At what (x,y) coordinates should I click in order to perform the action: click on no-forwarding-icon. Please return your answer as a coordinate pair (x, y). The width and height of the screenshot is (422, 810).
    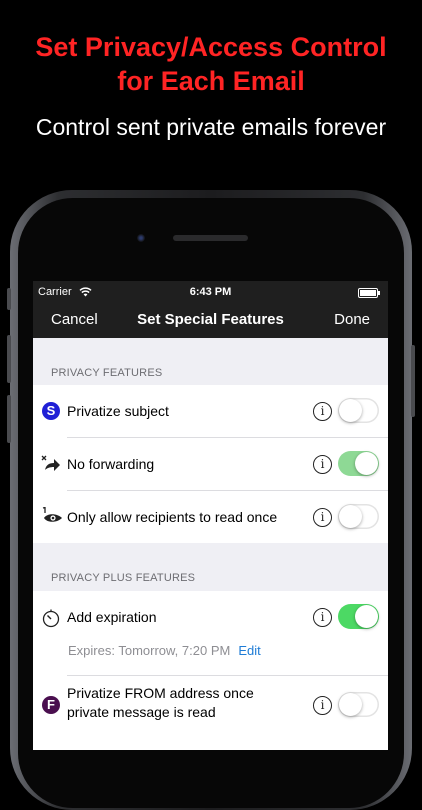
    Looking at the image, I should click on (50, 463).